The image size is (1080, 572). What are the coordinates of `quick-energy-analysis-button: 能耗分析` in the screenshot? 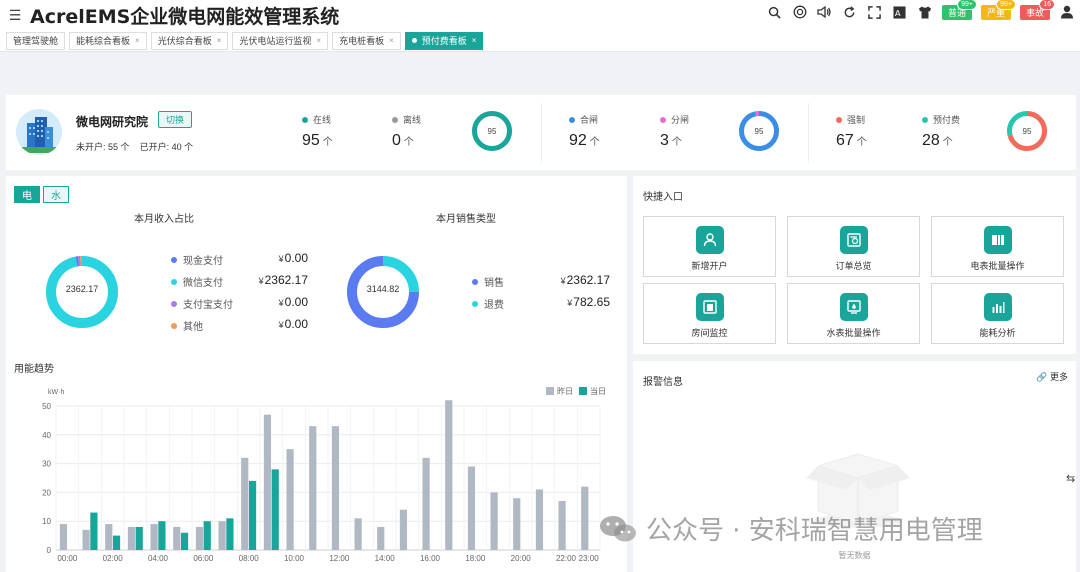 It's located at (997, 313).